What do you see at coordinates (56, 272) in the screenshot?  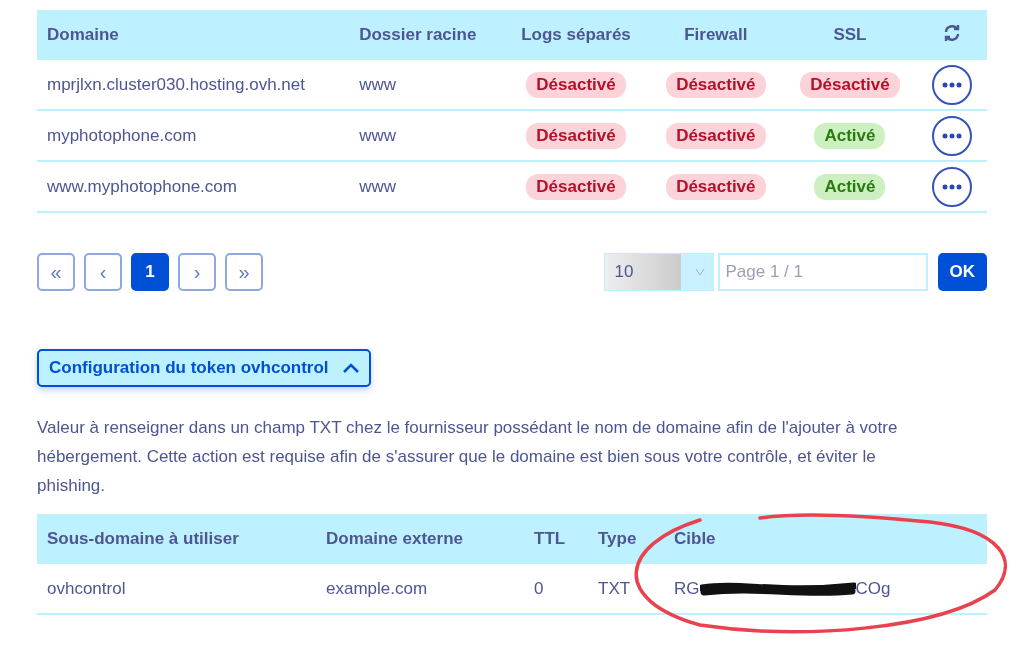 I see `page-button: «` at bounding box center [56, 272].